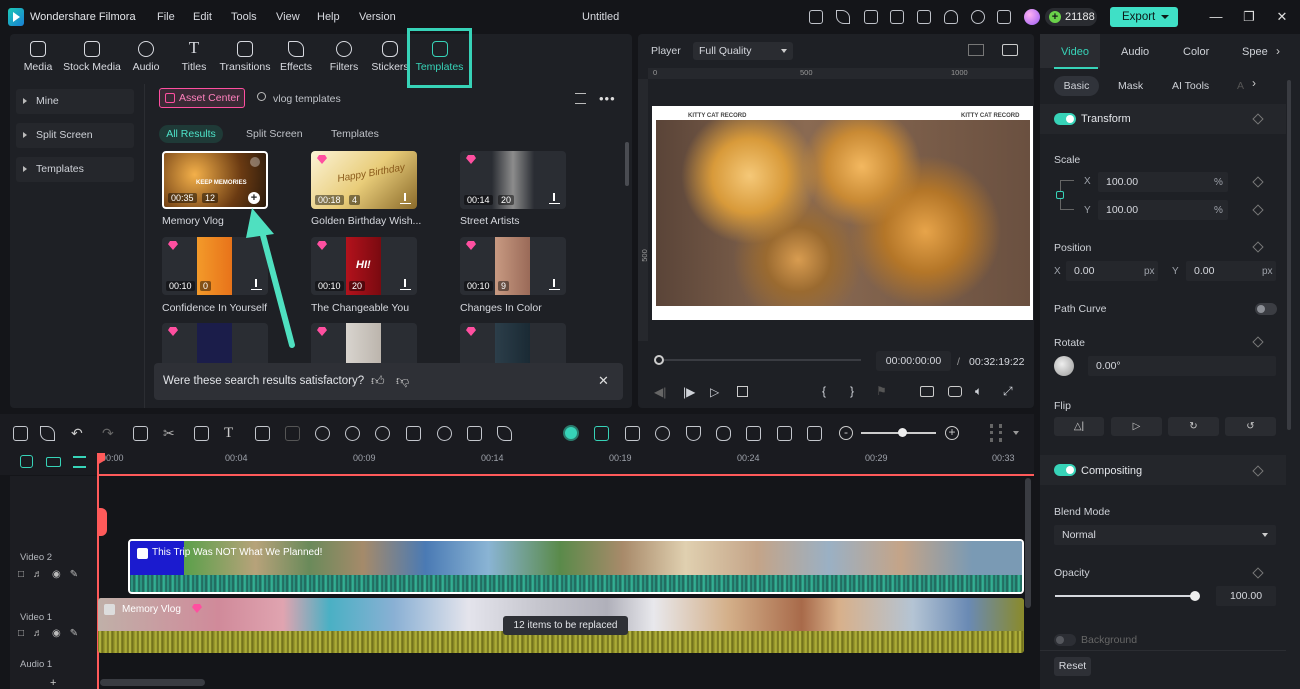 This screenshot has width=1300, height=689. What do you see at coordinates (513, 180) in the screenshot?
I see `template-card-street-artists: 00:14 20` at bounding box center [513, 180].